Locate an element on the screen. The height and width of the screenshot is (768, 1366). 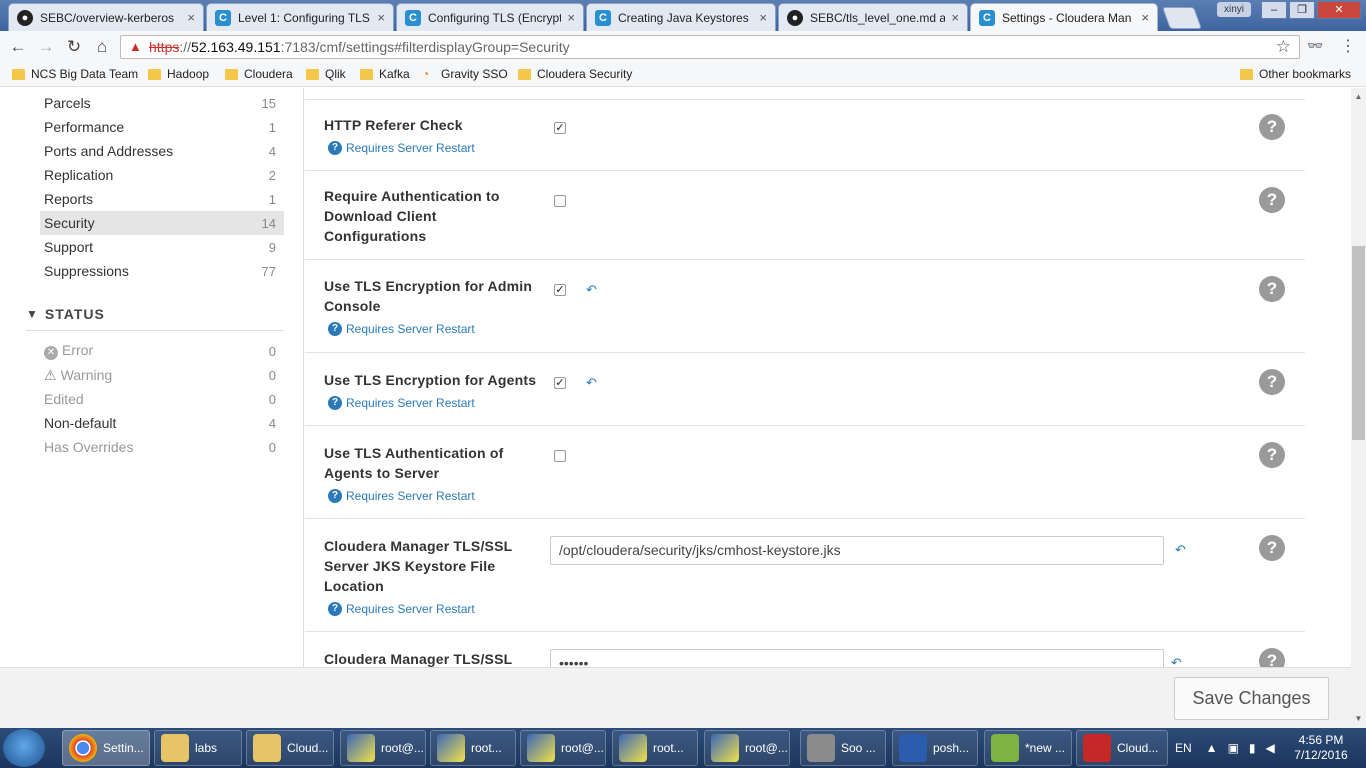
other-bookmarks: Other bookmarks is located at coordinates (1295, 74).